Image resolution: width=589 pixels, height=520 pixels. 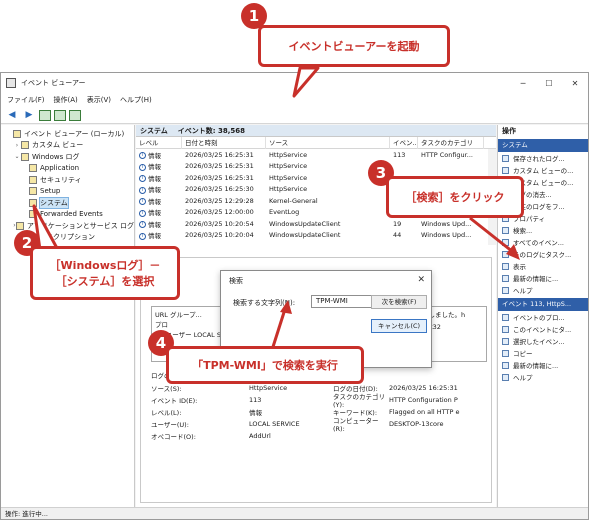 I want to click on expand-arrow-icon: ›, so click(x=17, y=145).